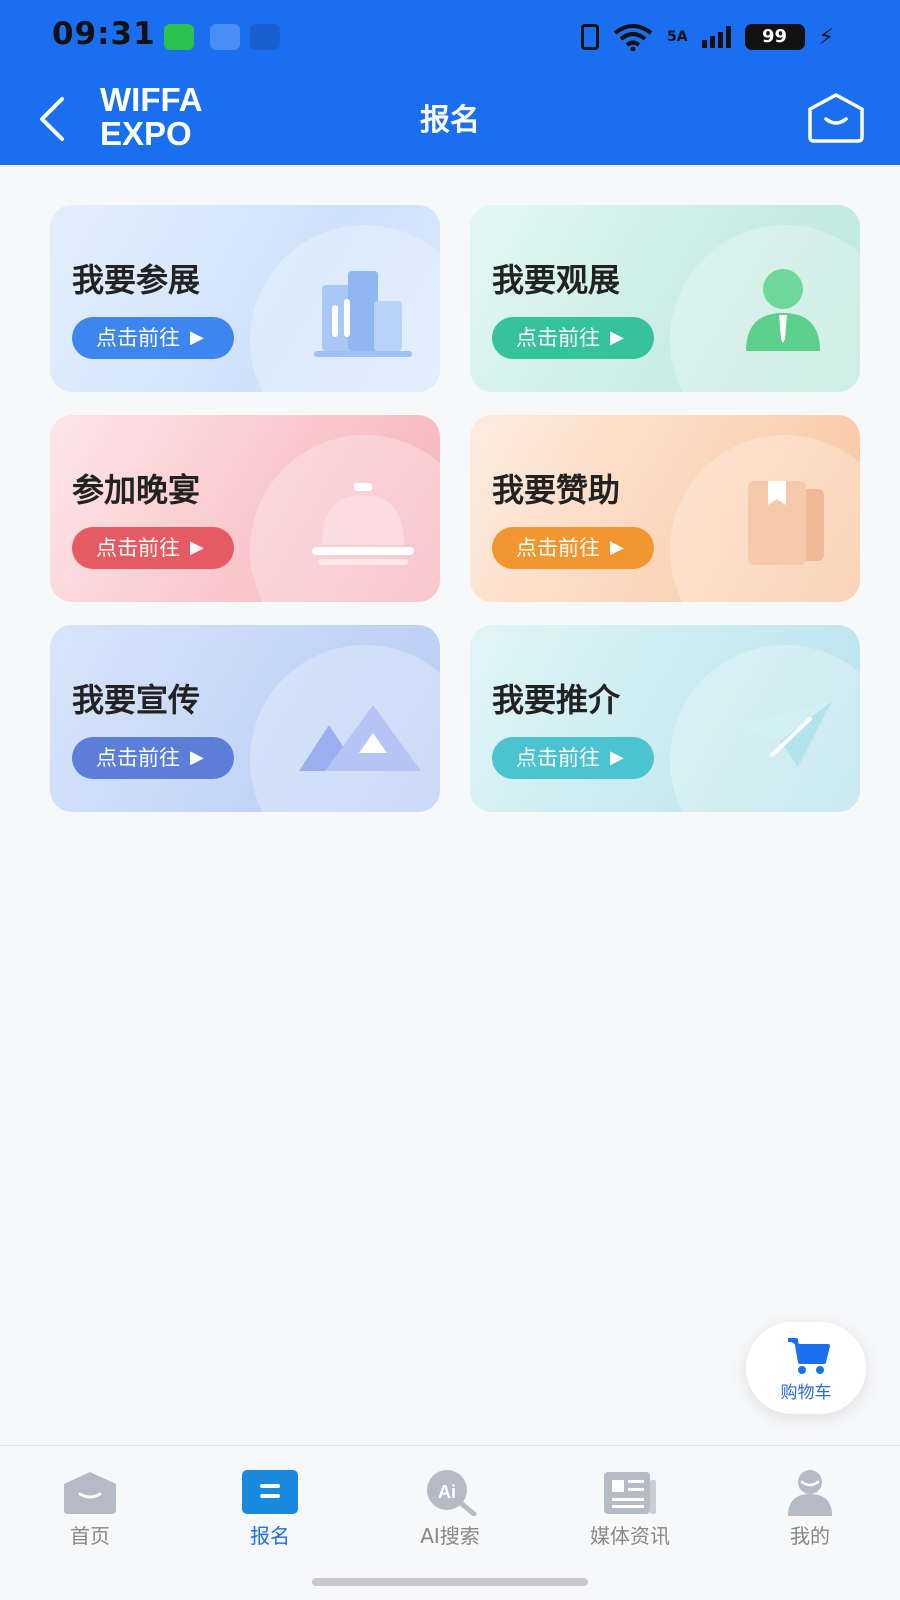 This screenshot has height=1600, width=900. Describe the element at coordinates (665, 298) in the screenshot. I see `card-visit: 我要观展 点击前往 ▶` at that location.